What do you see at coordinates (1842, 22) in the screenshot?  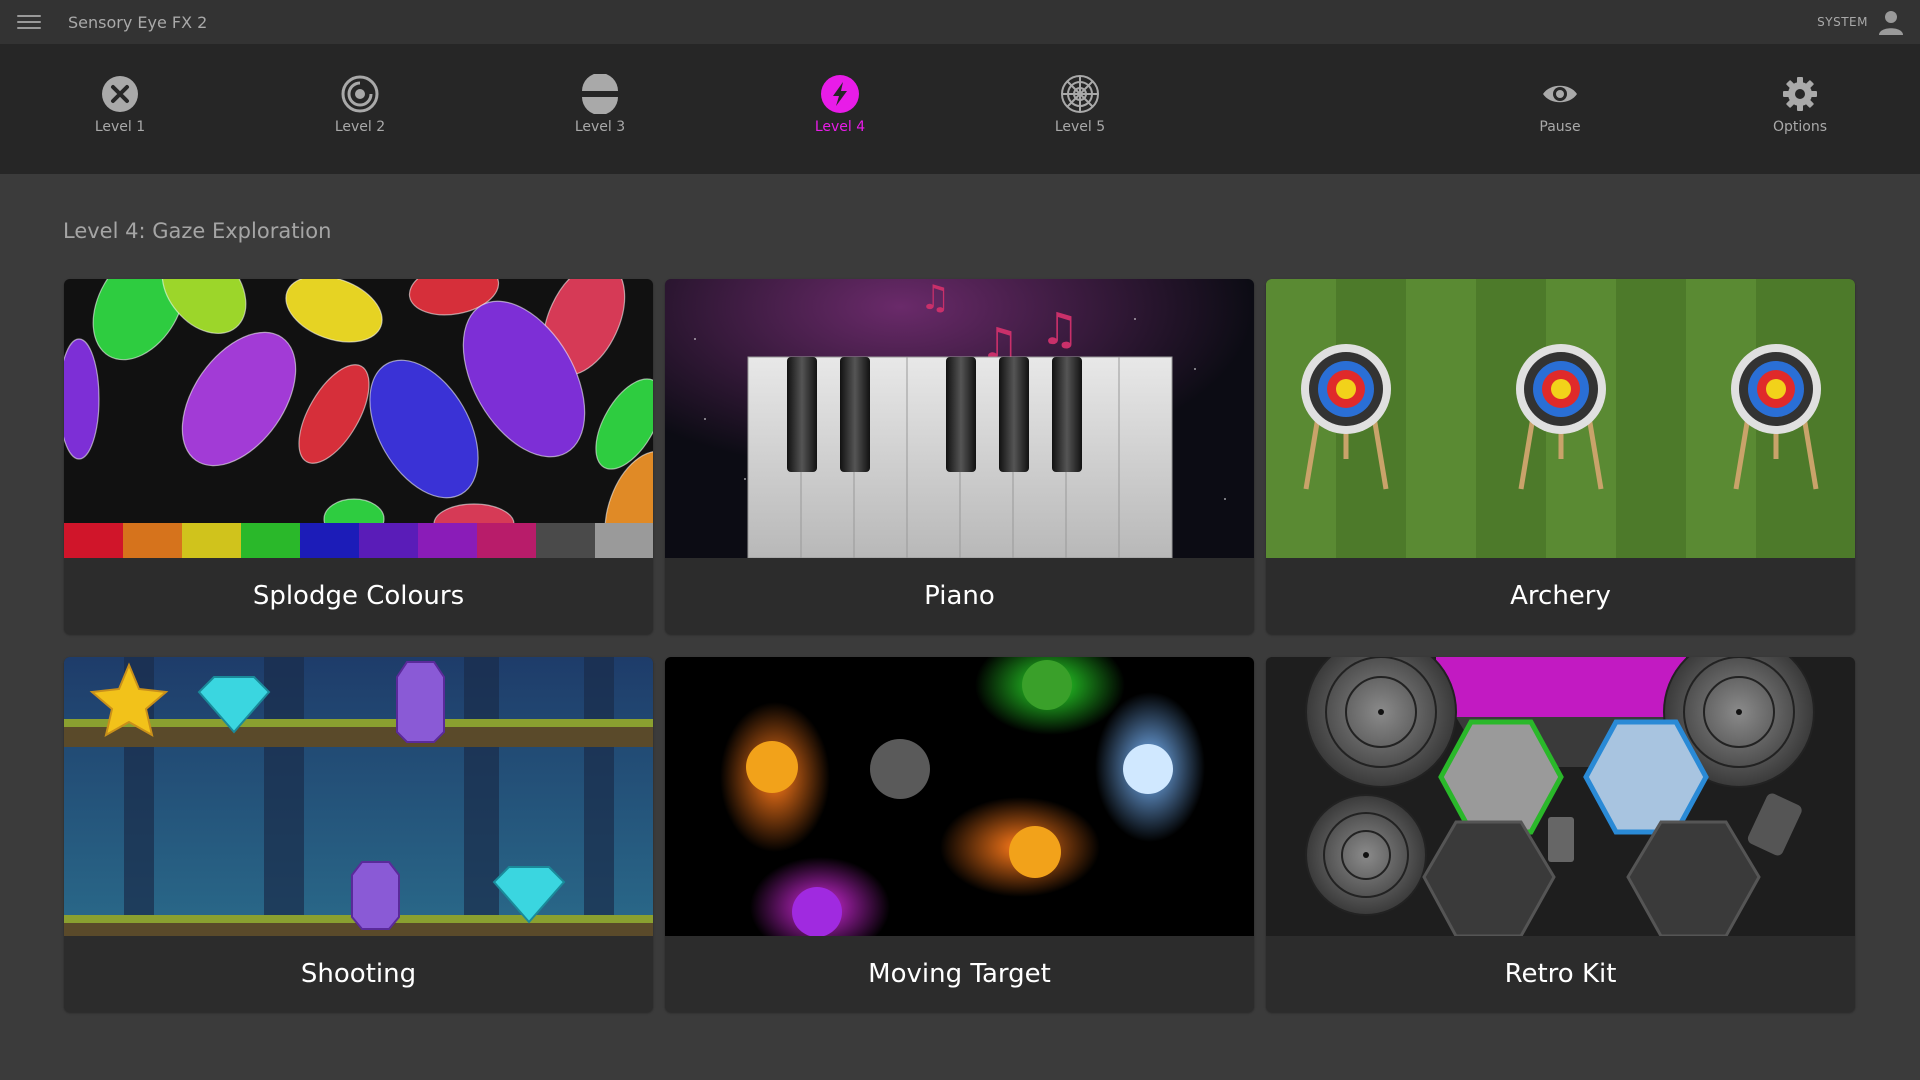 I see `user-label: SYSTEM` at bounding box center [1842, 22].